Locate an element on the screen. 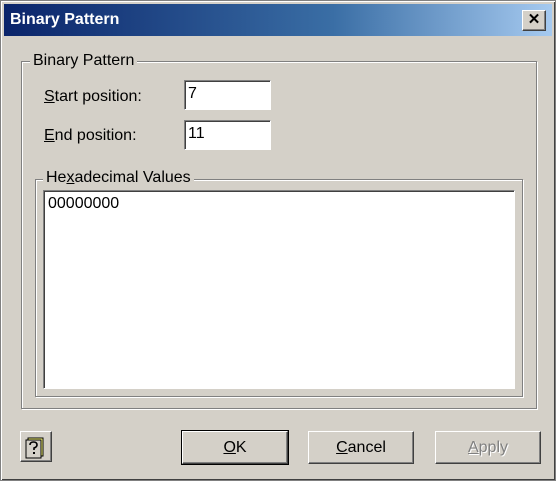 This screenshot has width=556, height=481. start-position-value: 7 is located at coordinates (192, 93).